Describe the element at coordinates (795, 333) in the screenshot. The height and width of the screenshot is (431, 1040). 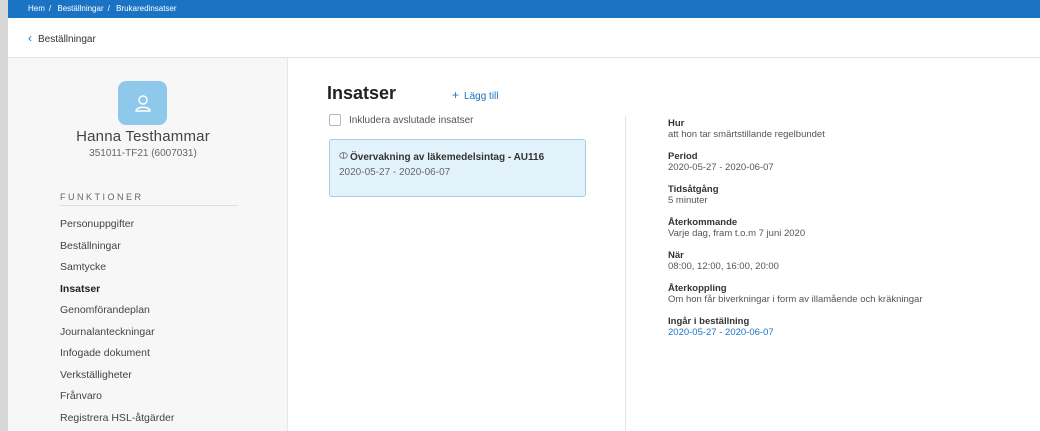
I see `order-link: 2020-05-27 - 2020-06-07` at that location.